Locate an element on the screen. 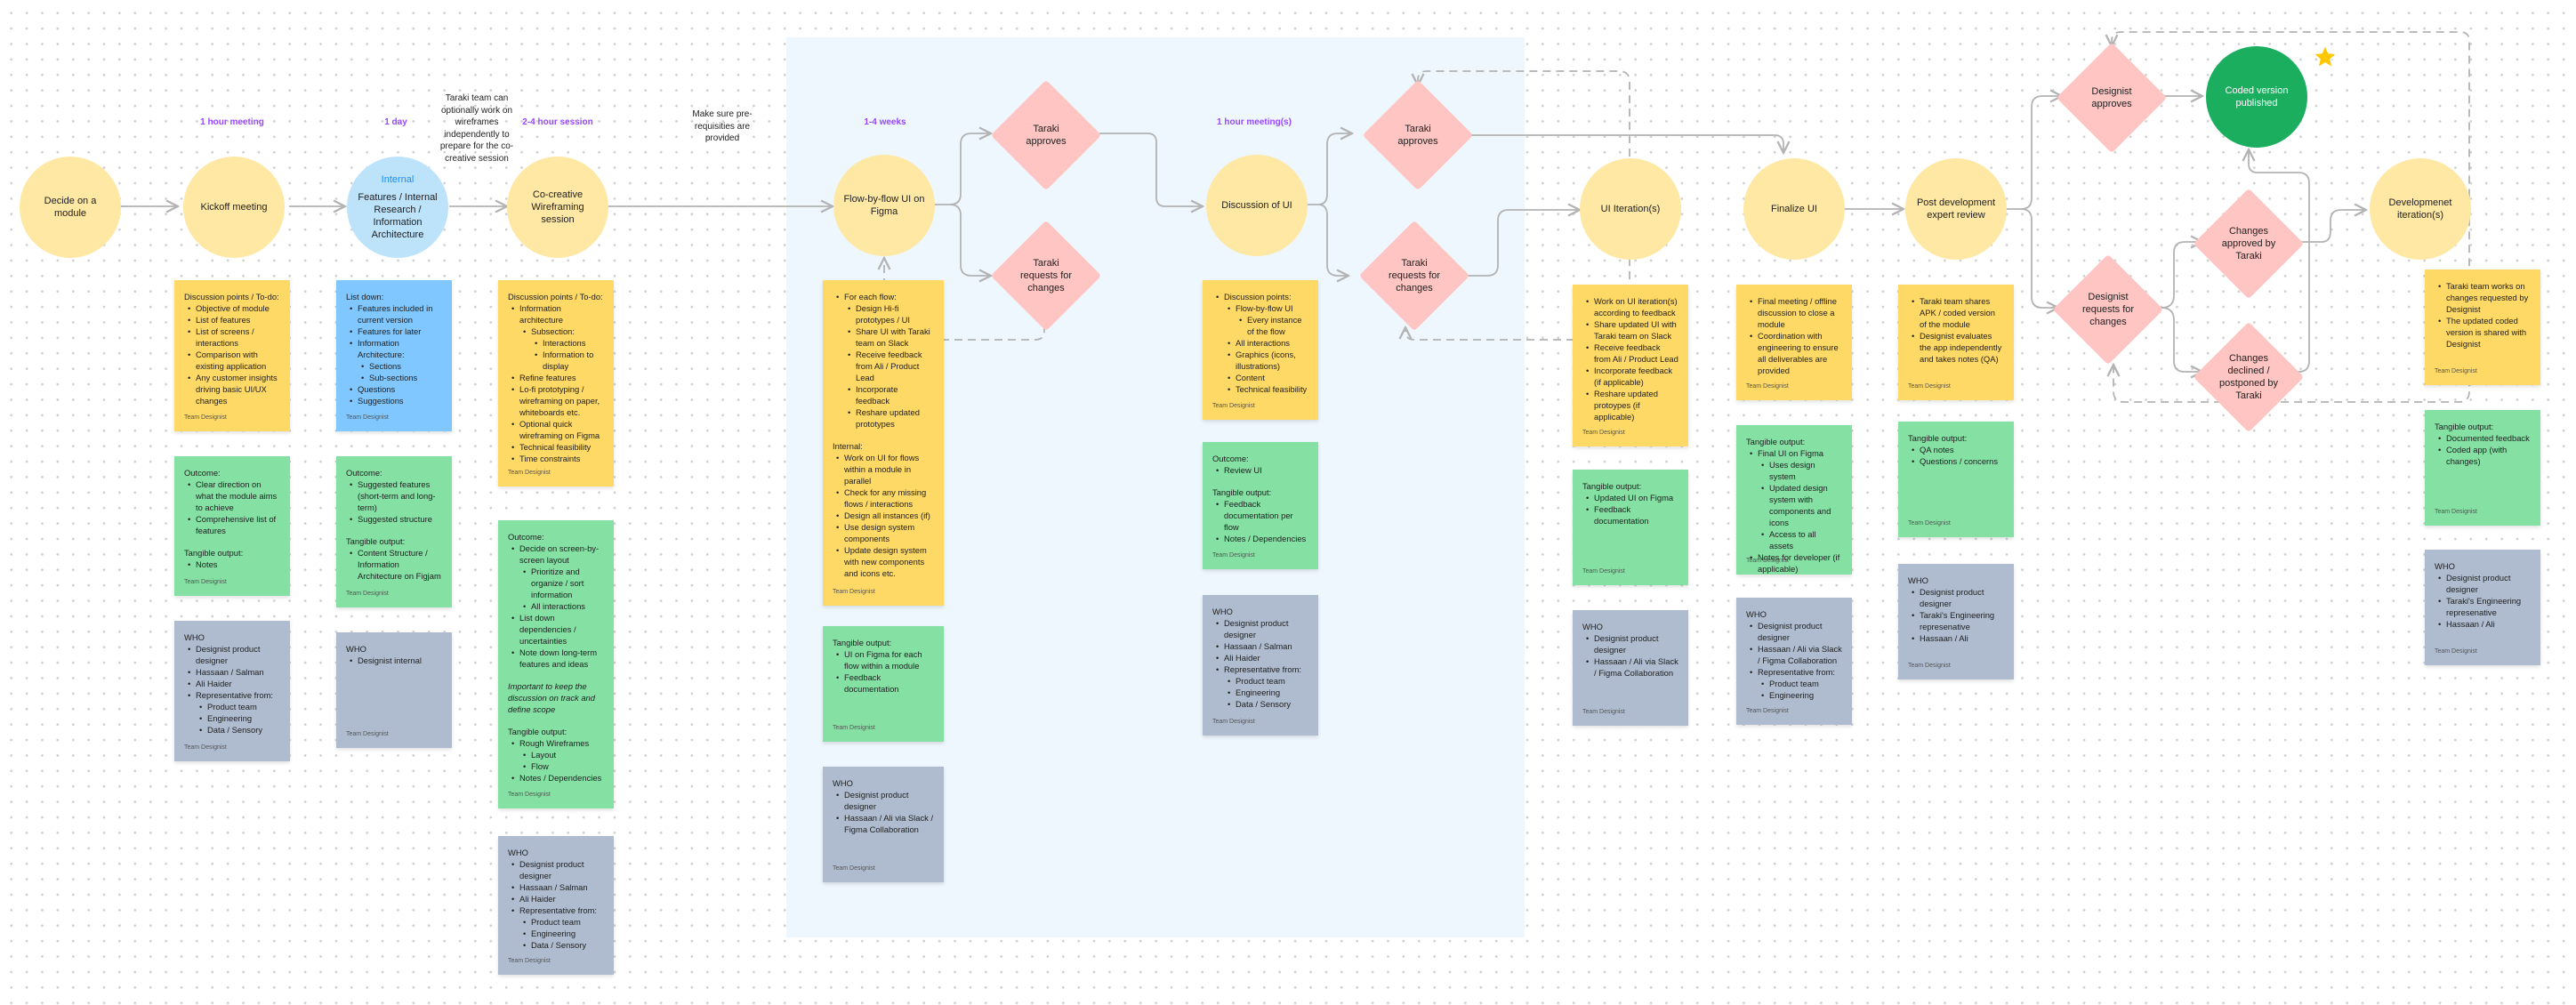  node-finalize-ui: Finalize UI is located at coordinates (1794, 209).